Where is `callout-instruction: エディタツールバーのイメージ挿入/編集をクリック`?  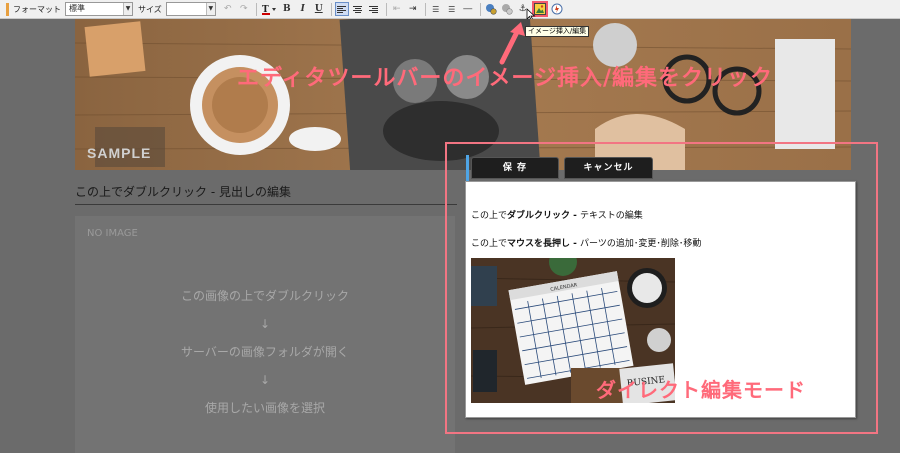
callout-instruction: エディタツールバーのイメージ挿入/編集をクリック is located at coordinates (505, 78).